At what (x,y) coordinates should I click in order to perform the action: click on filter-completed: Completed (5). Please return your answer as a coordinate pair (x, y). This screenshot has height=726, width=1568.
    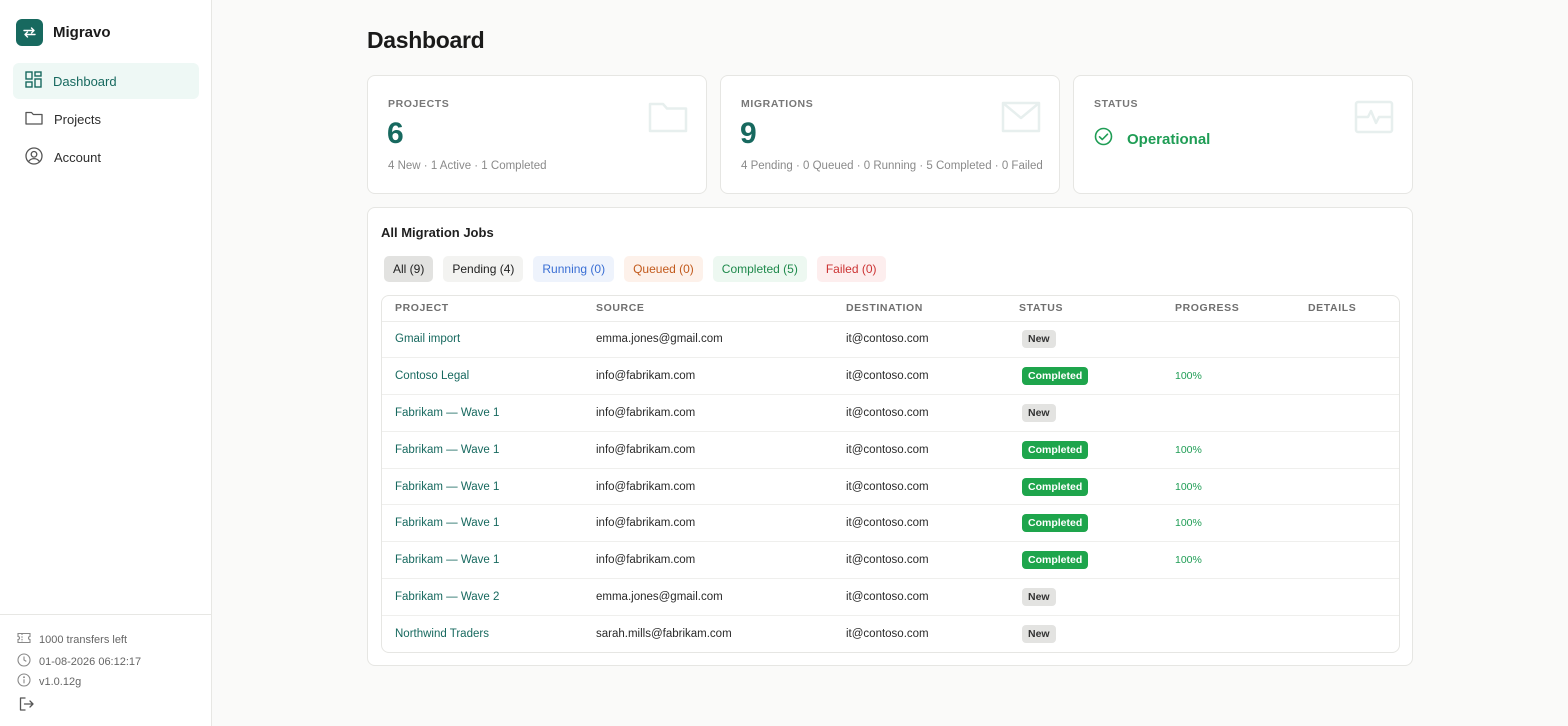
    Looking at the image, I should click on (759, 269).